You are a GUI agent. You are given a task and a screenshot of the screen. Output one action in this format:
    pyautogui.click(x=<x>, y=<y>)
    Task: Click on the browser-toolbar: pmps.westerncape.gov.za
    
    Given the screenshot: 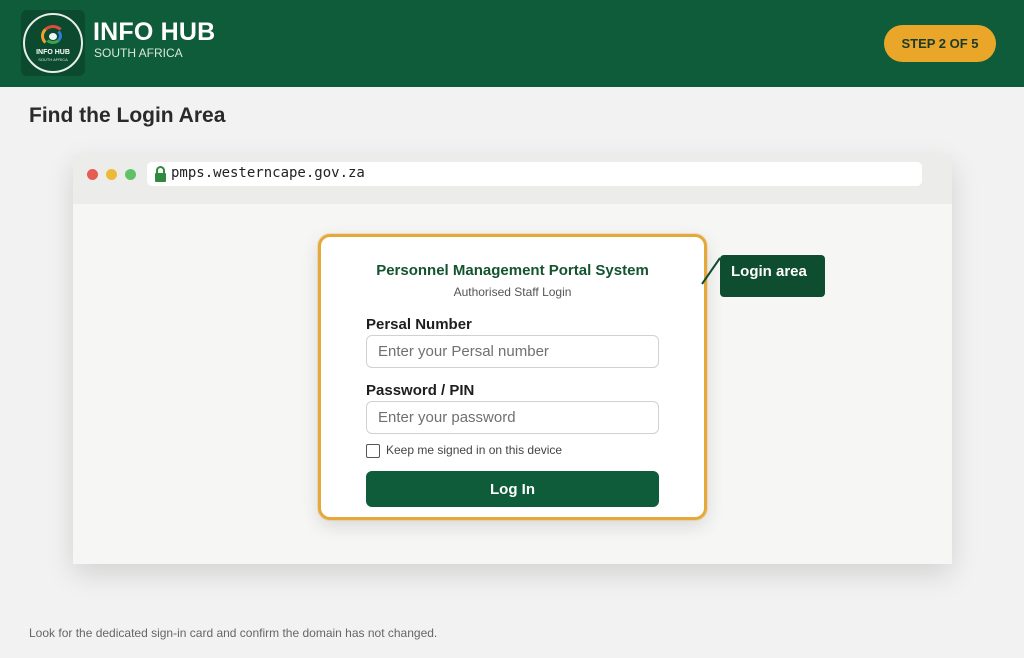 What is the action you would take?
    pyautogui.click(x=512, y=179)
    